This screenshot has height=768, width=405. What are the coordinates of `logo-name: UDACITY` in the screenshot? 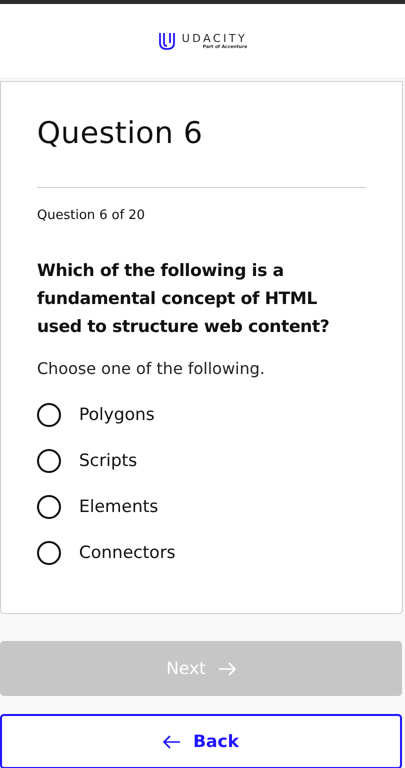 It's located at (215, 38).